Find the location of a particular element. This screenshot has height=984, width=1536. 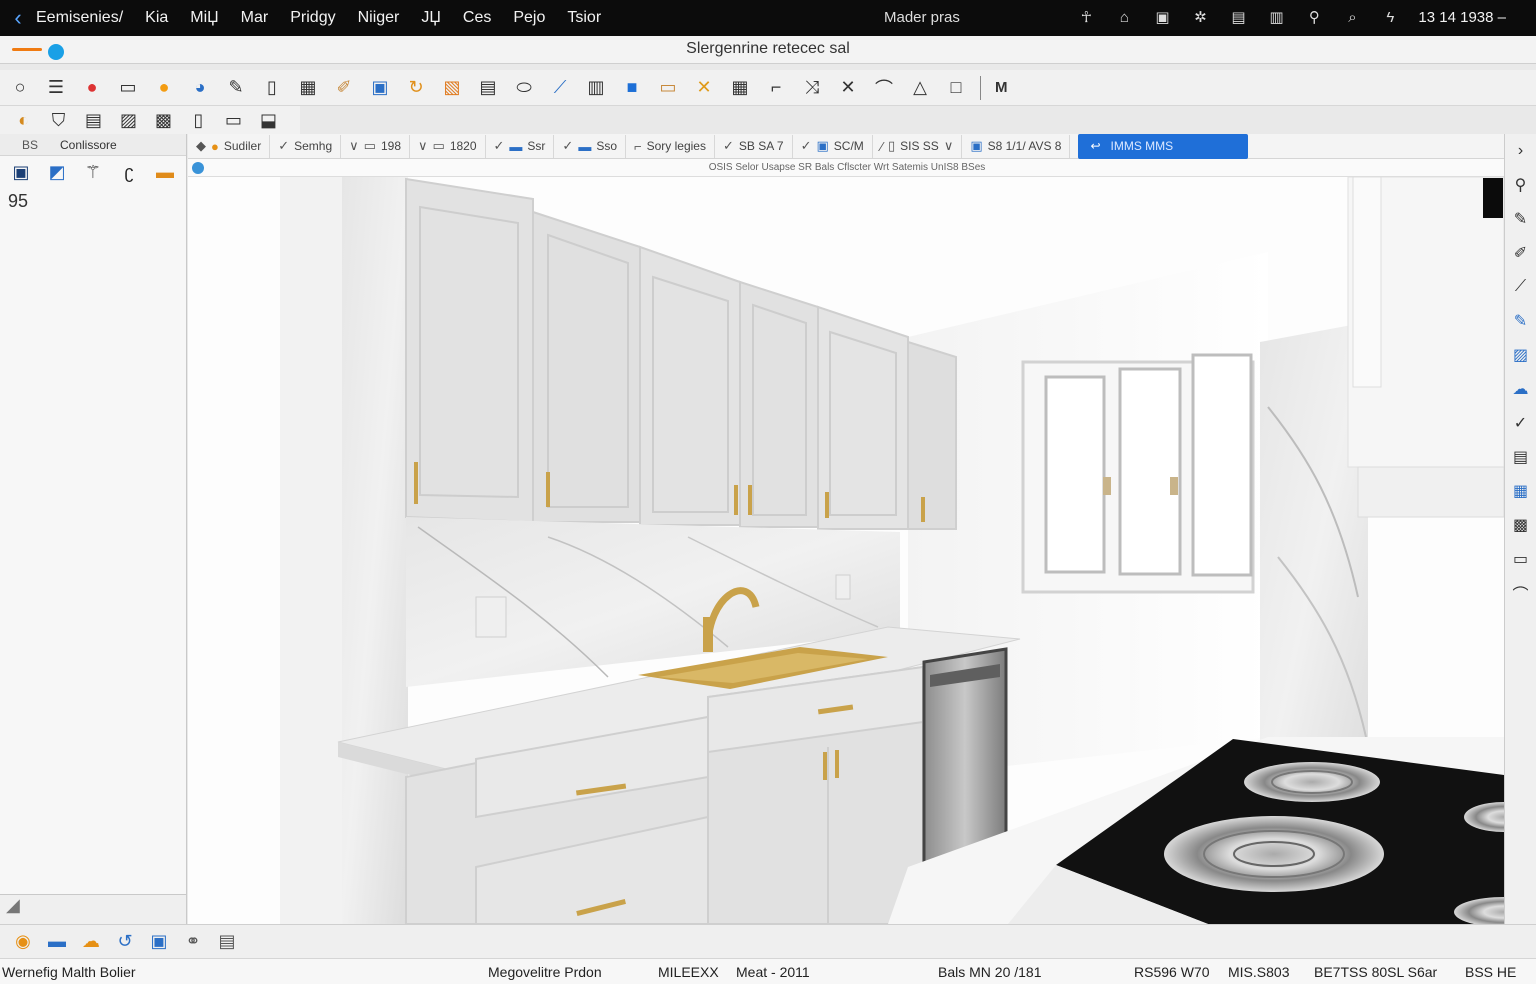

menu-item-4: Mar is located at coordinates (255, 18).